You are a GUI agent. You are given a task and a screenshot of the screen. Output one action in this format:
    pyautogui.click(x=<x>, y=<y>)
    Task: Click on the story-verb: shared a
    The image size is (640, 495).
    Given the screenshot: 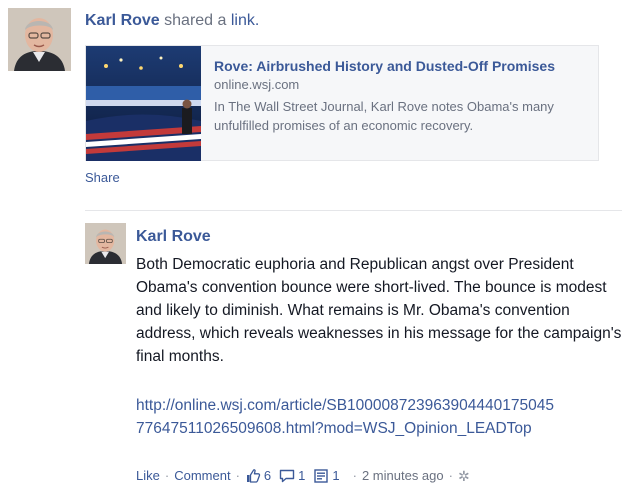 What is the action you would take?
    pyautogui.click(x=195, y=20)
    